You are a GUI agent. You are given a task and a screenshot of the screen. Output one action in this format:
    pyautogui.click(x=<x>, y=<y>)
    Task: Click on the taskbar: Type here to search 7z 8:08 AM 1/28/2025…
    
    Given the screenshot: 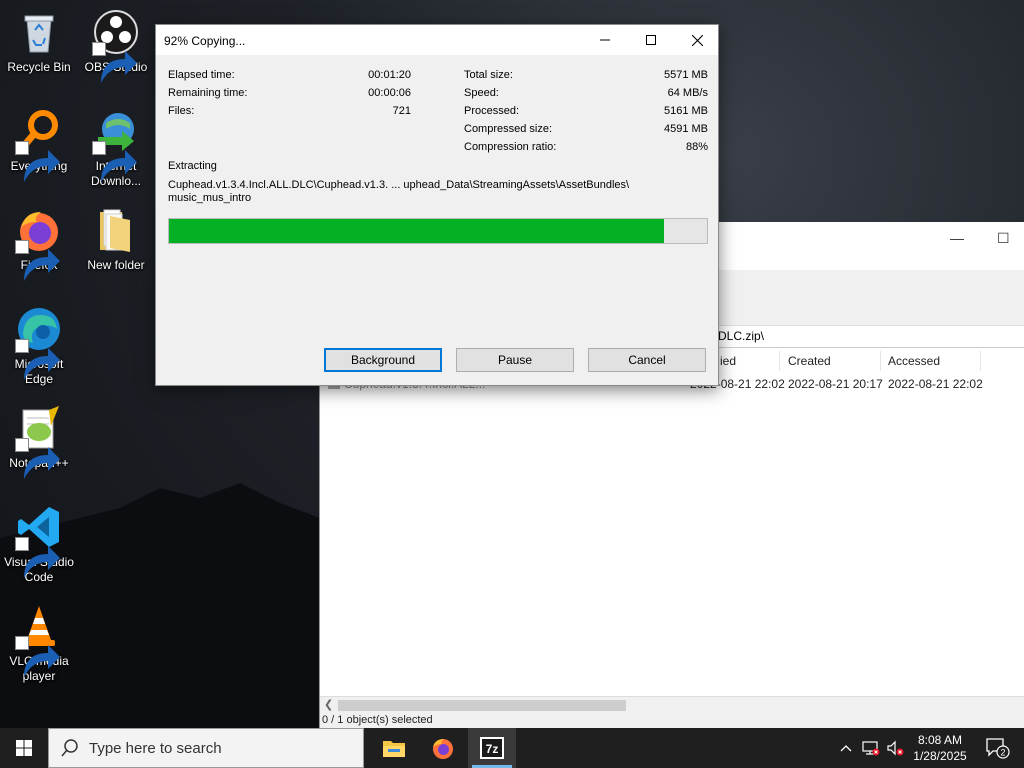 What is the action you would take?
    pyautogui.click(x=512, y=748)
    